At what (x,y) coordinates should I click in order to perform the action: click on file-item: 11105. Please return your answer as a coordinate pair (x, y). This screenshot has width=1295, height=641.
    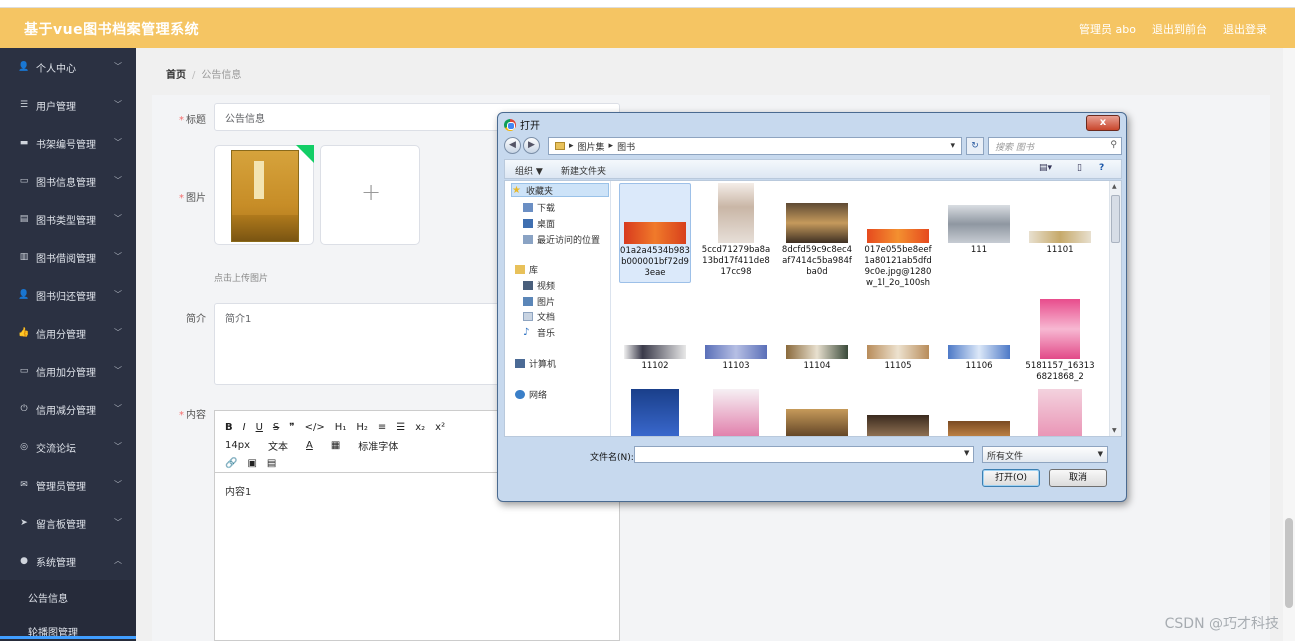
    Looking at the image, I should click on (898, 335).